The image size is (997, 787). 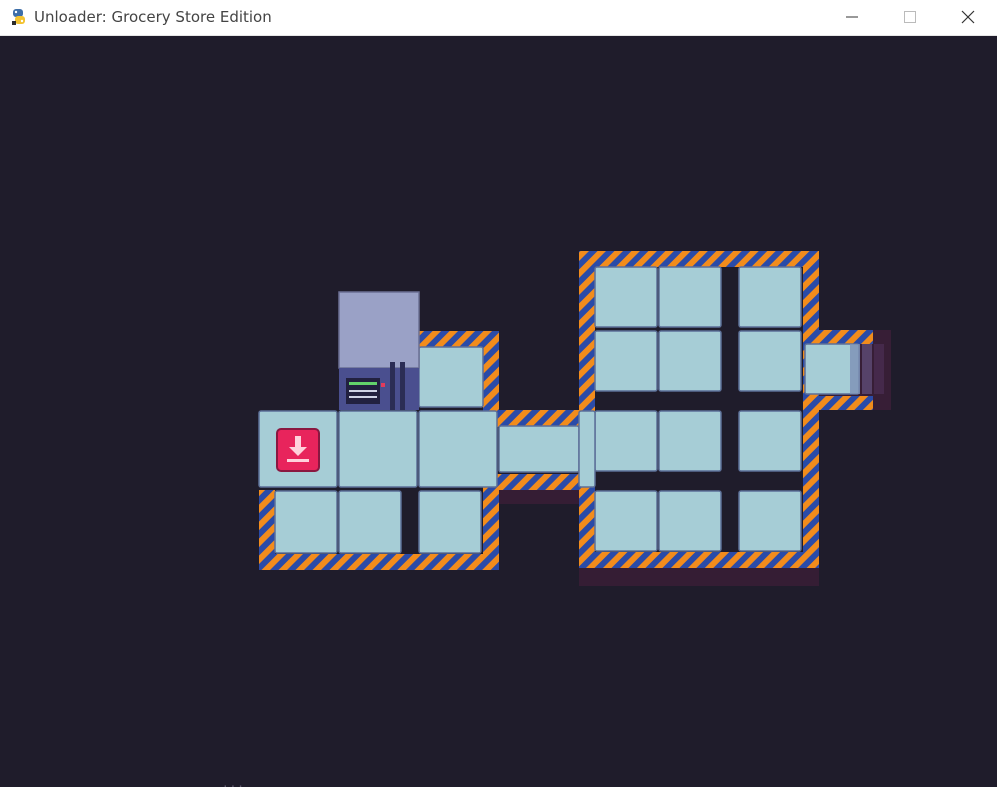 I want to click on terminal-machine-icon, so click(x=379, y=330).